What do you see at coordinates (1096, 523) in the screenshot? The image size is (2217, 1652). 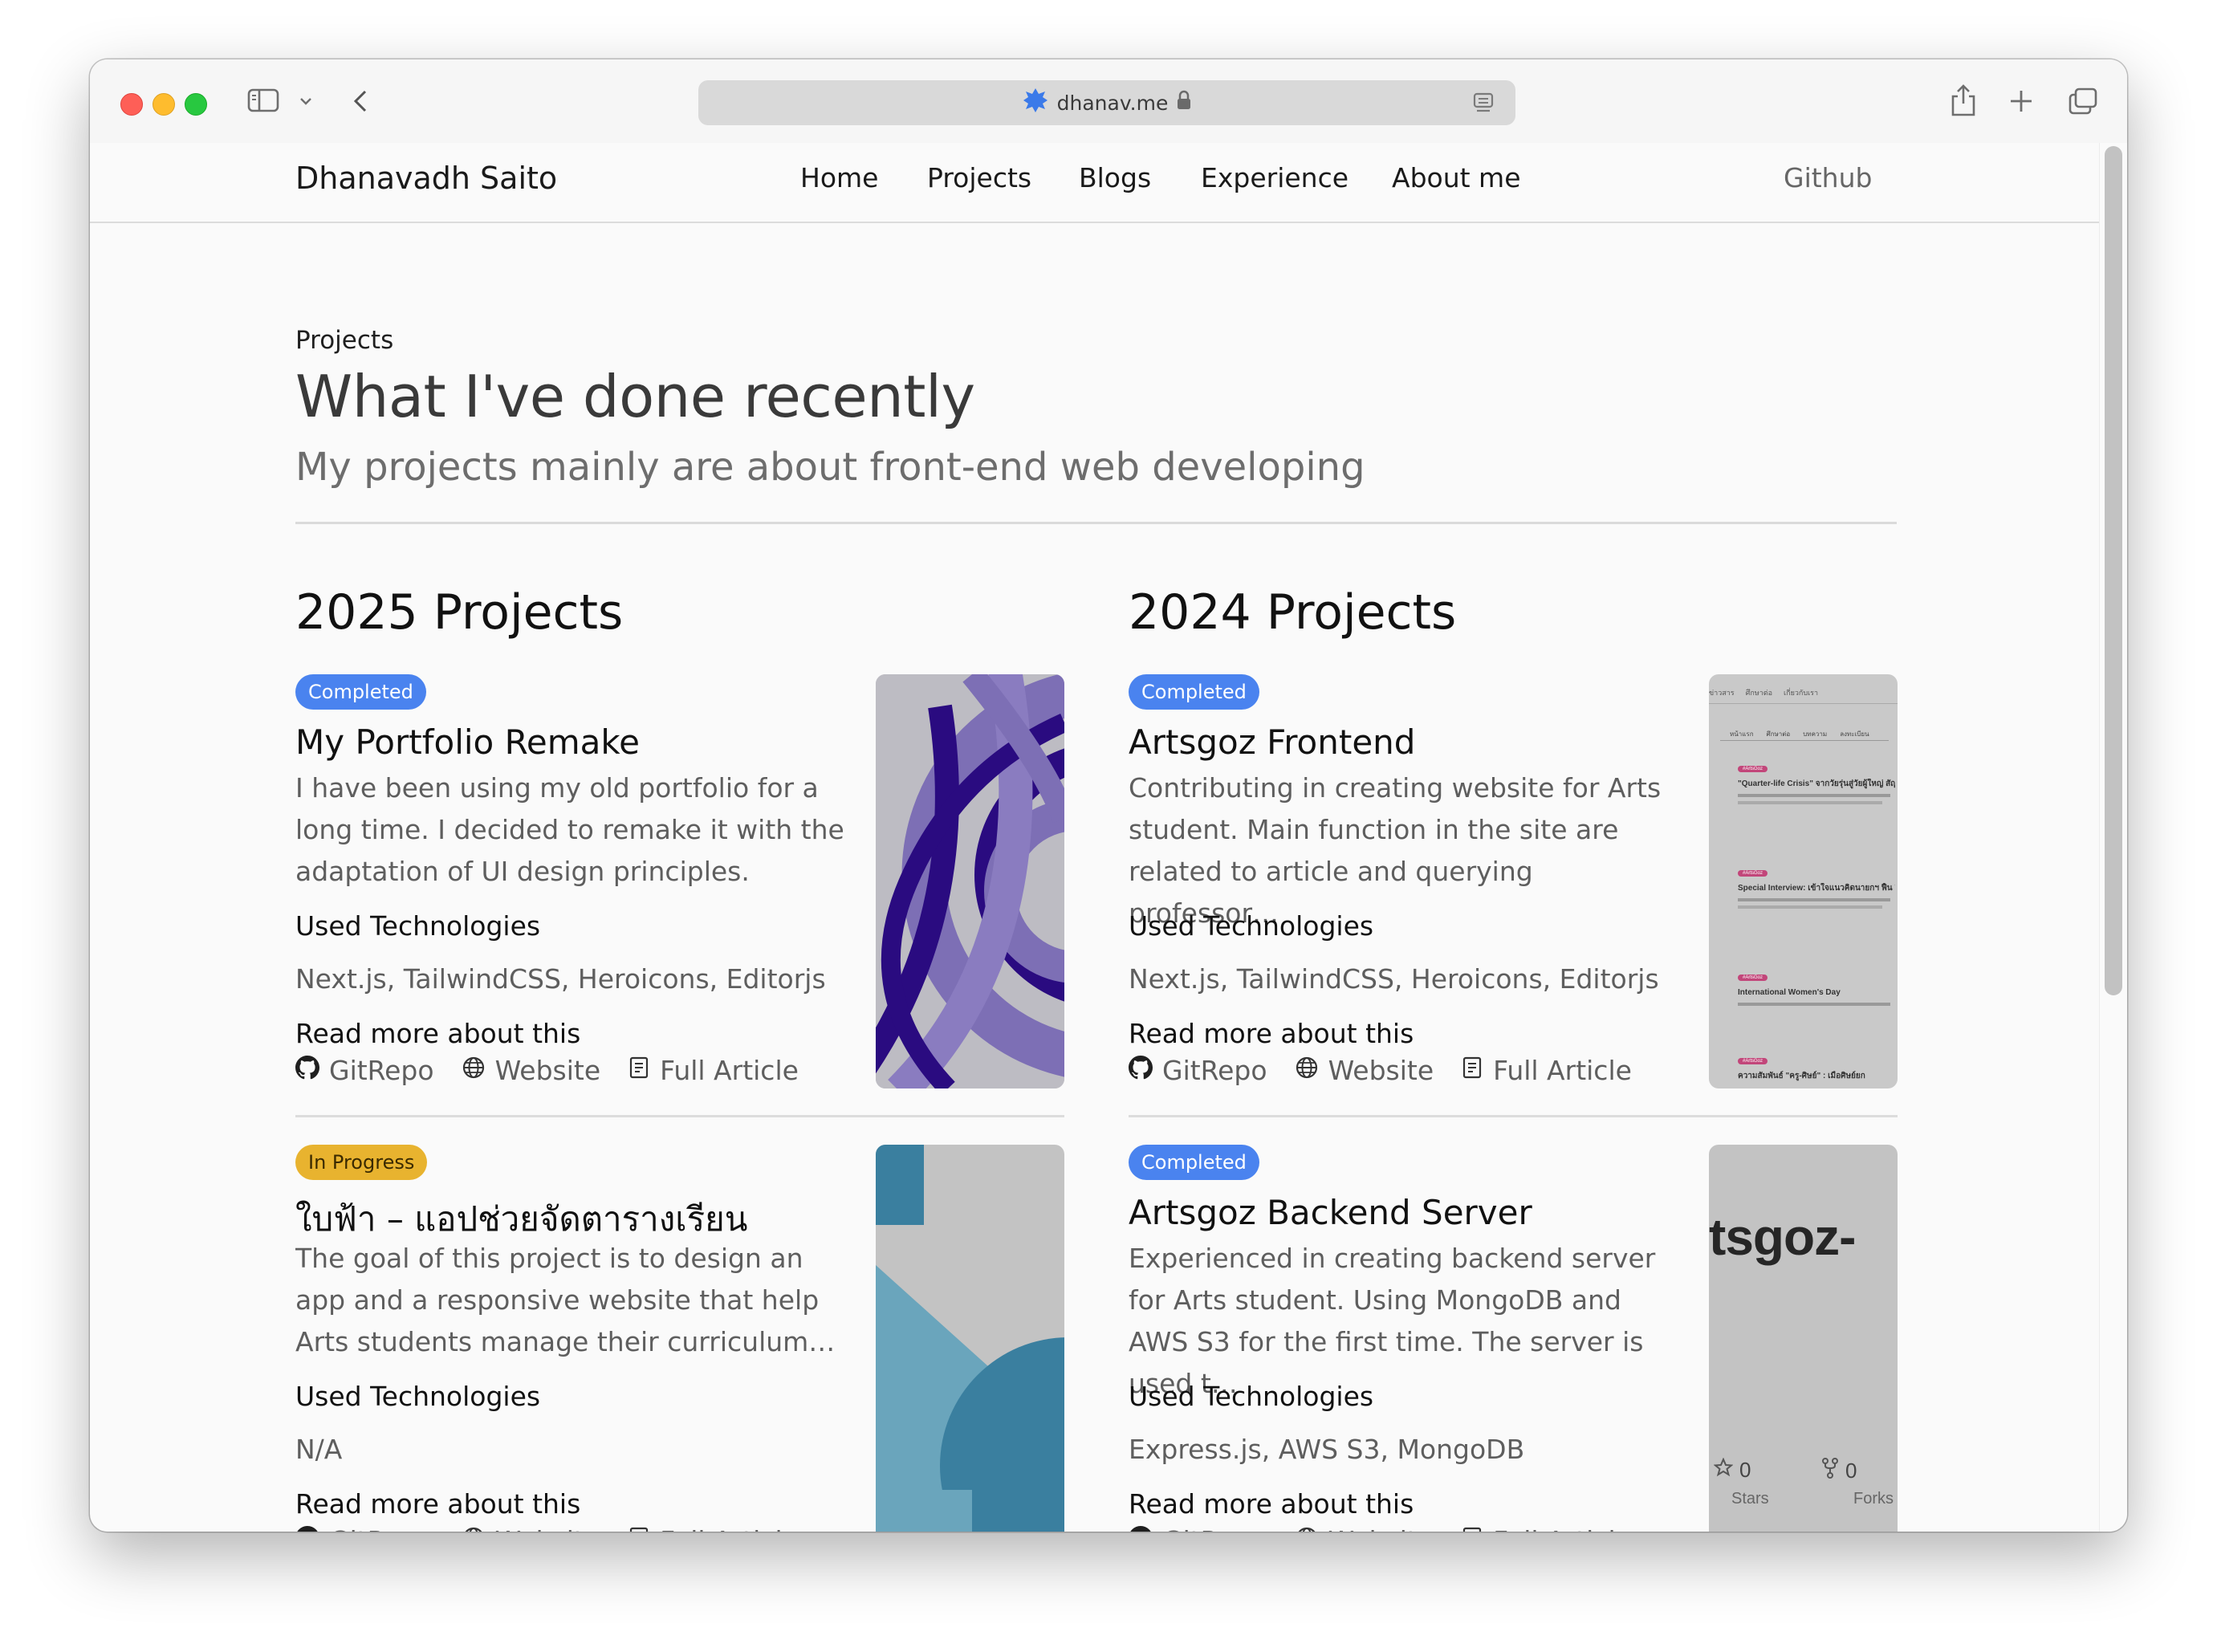 I see `header-divider` at bounding box center [1096, 523].